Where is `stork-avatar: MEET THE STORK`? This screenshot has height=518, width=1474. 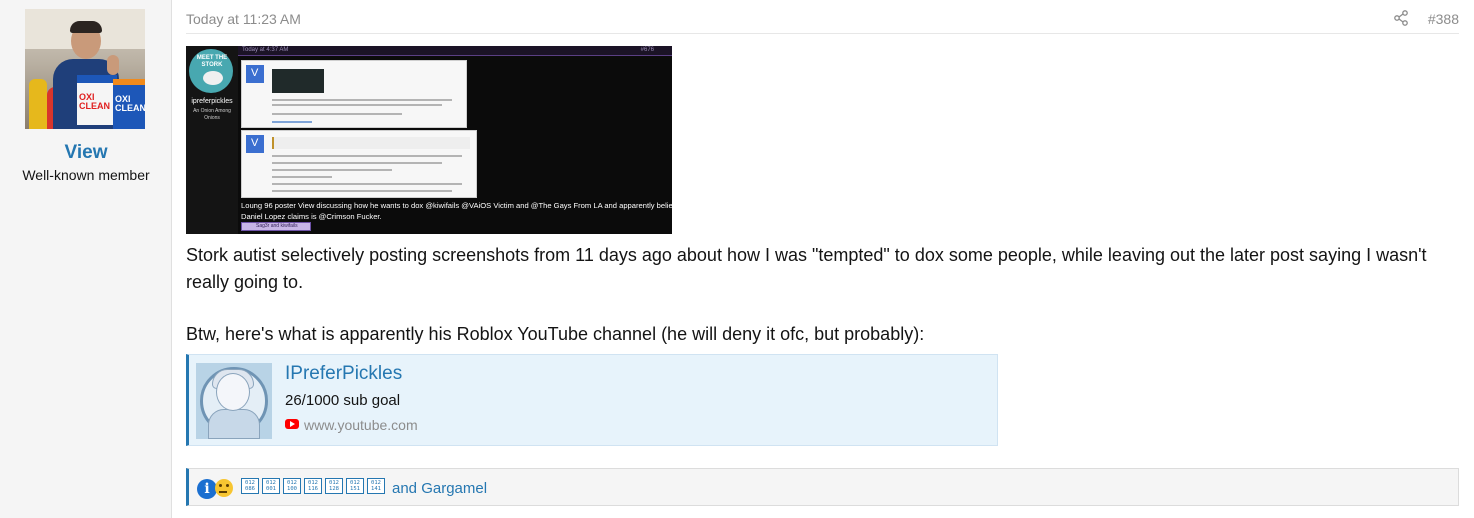
stork-avatar: MEET THE STORK is located at coordinates (211, 71).